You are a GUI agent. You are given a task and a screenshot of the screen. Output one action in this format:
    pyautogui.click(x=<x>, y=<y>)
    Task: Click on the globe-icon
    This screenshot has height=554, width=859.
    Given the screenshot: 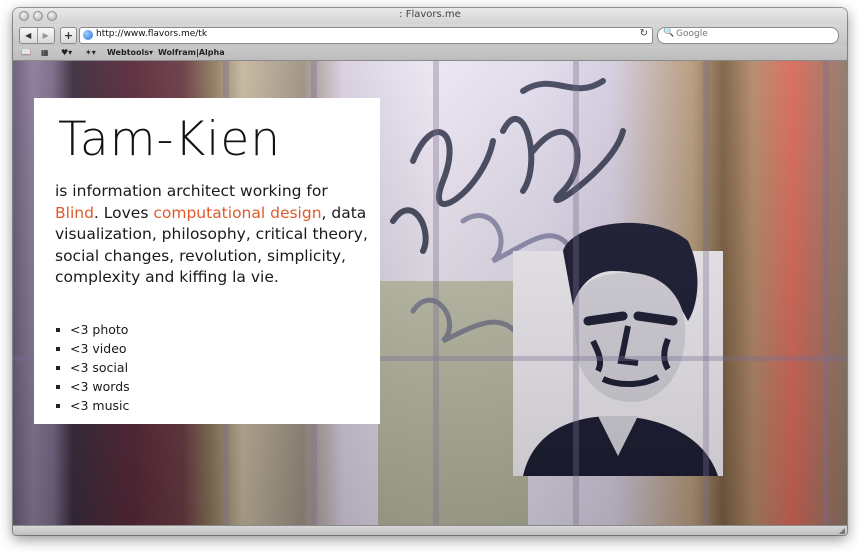 What is the action you would take?
    pyautogui.click(x=88, y=35)
    